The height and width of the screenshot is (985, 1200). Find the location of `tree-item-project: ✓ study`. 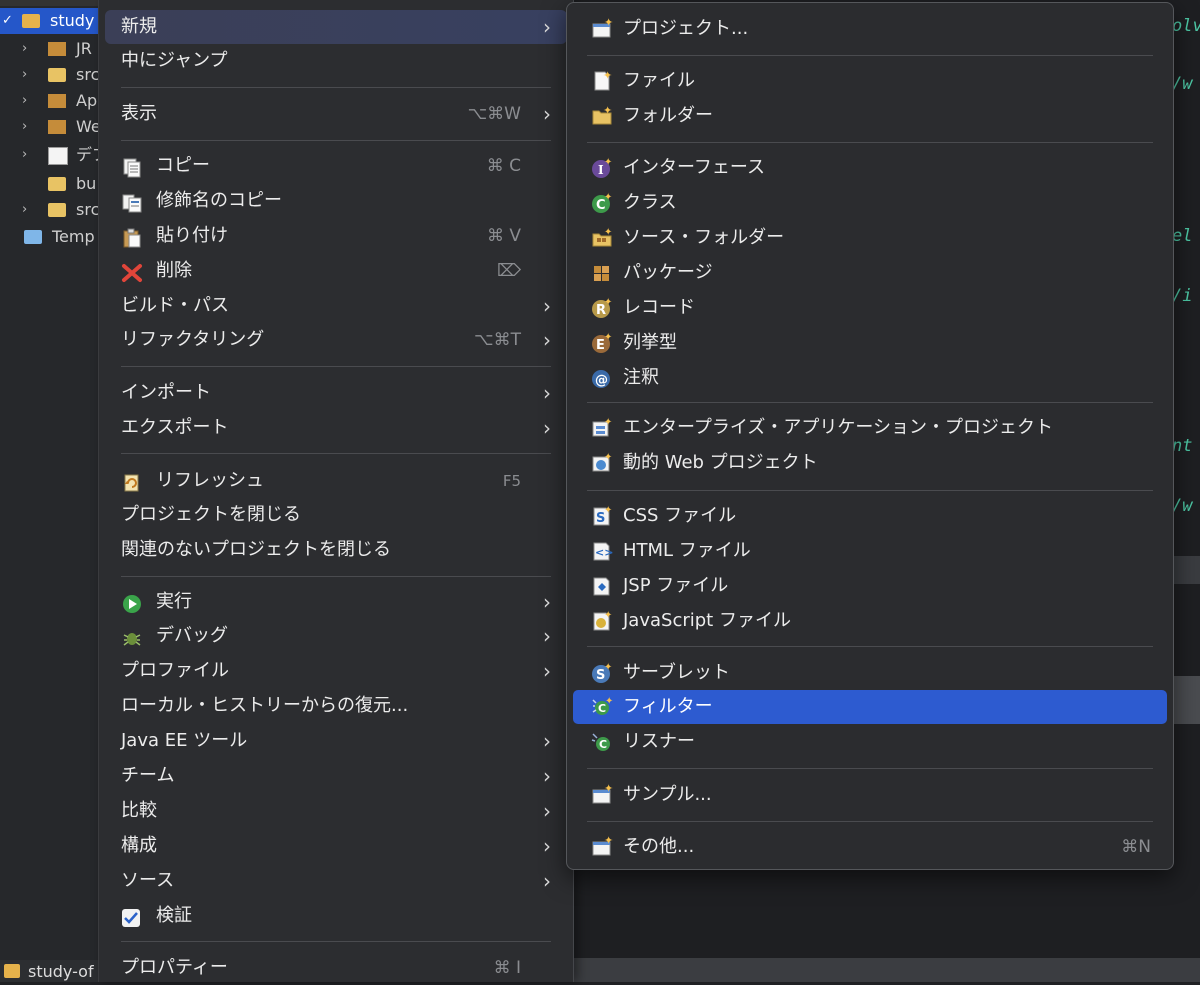

tree-item-project: ✓ study is located at coordinates (52, 21).